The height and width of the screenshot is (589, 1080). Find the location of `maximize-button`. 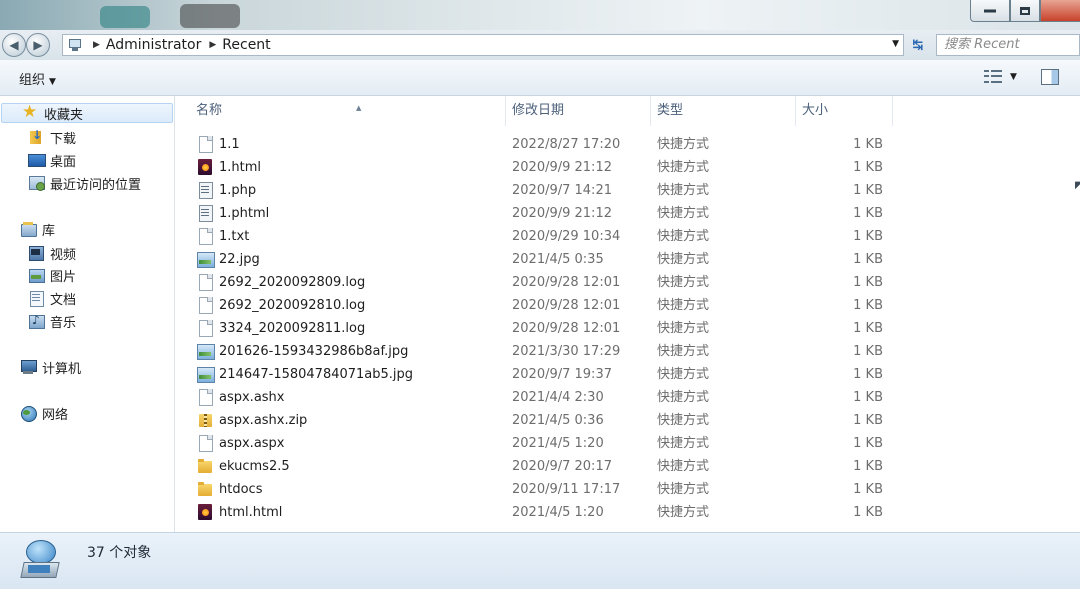

maximize-button is located at coordinates (1025, 11).